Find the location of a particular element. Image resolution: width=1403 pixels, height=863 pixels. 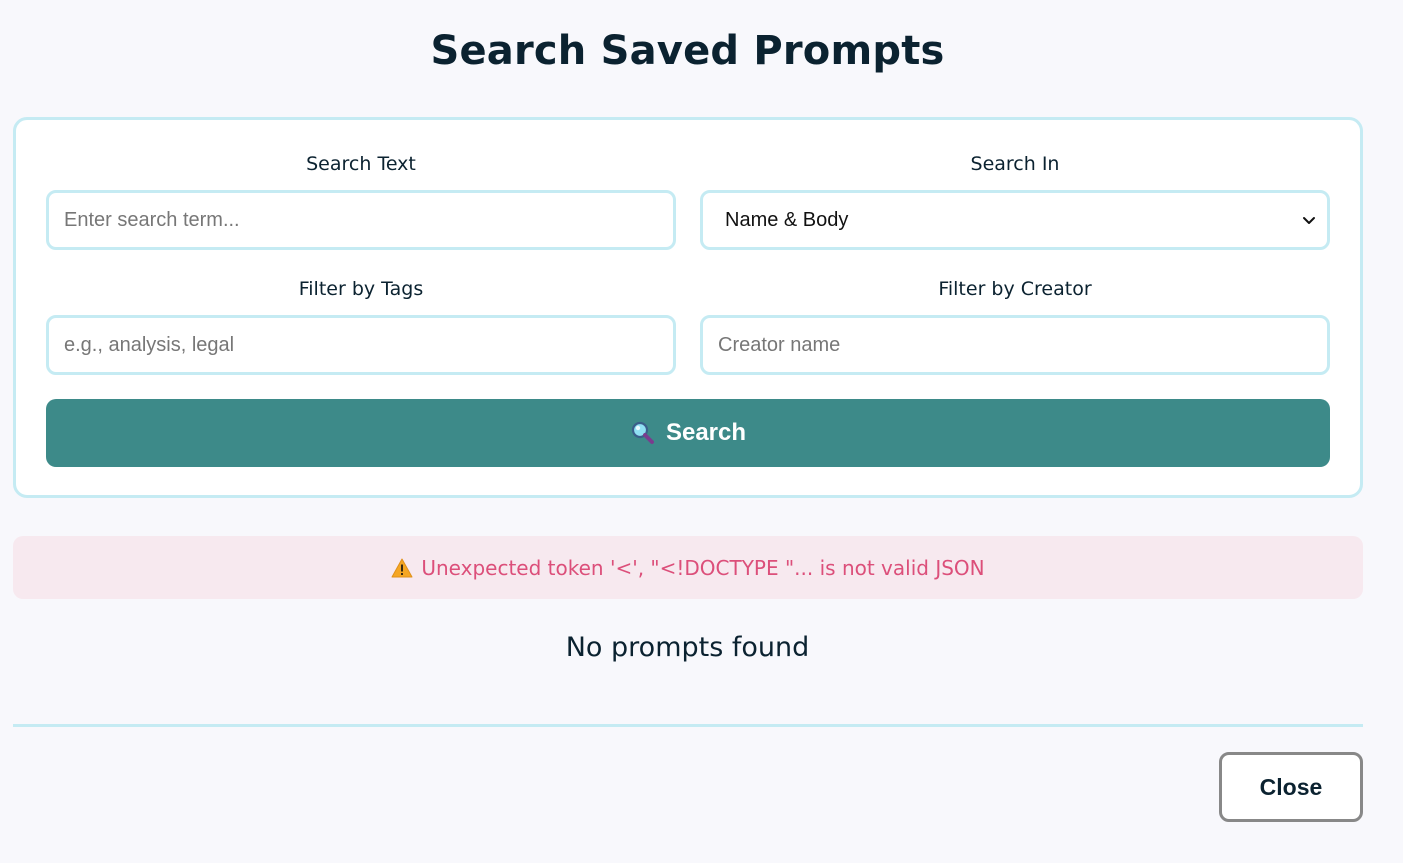

magnifying-glass-icon is located at coordinates (642, 432).